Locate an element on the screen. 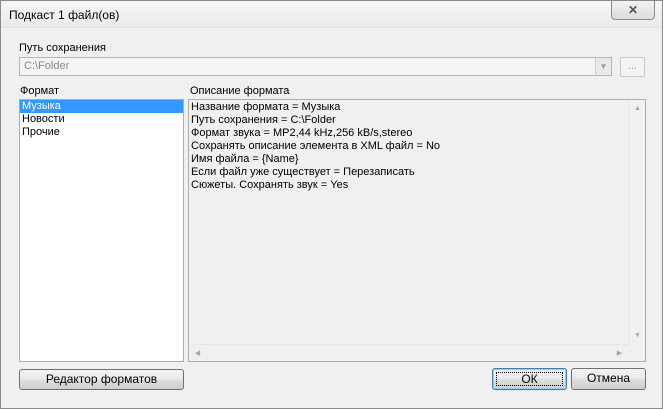  window-title: Подкаст 1 файл(ов) is located at coordinates (64, 15).